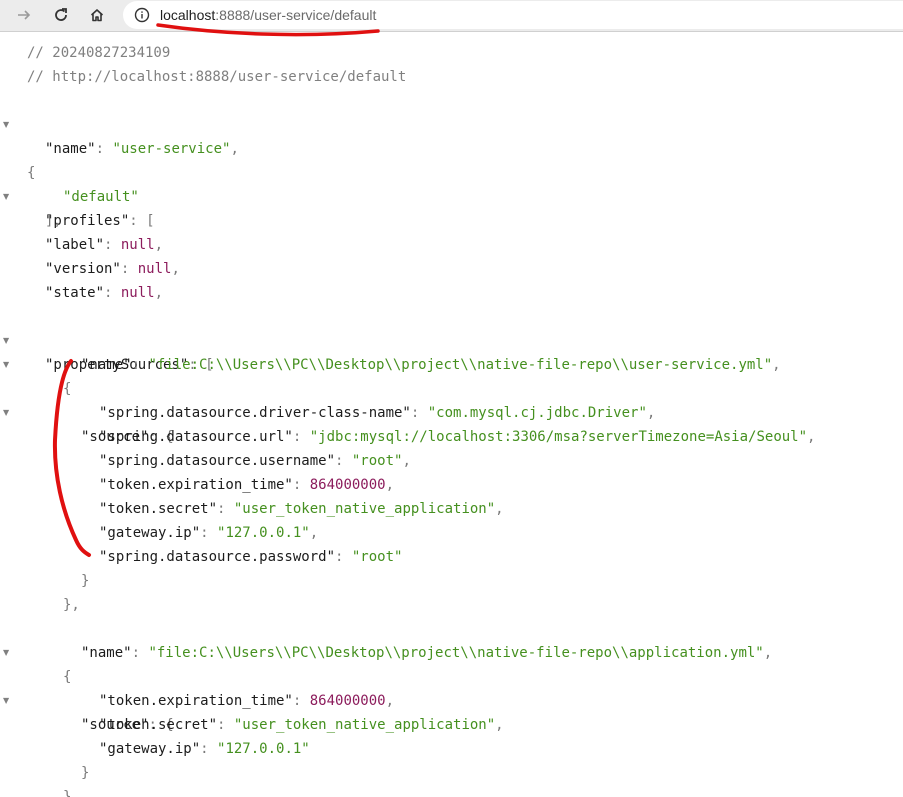  I want to click on source-entry: "spring.datasource.password": "root", so click(251, 557).